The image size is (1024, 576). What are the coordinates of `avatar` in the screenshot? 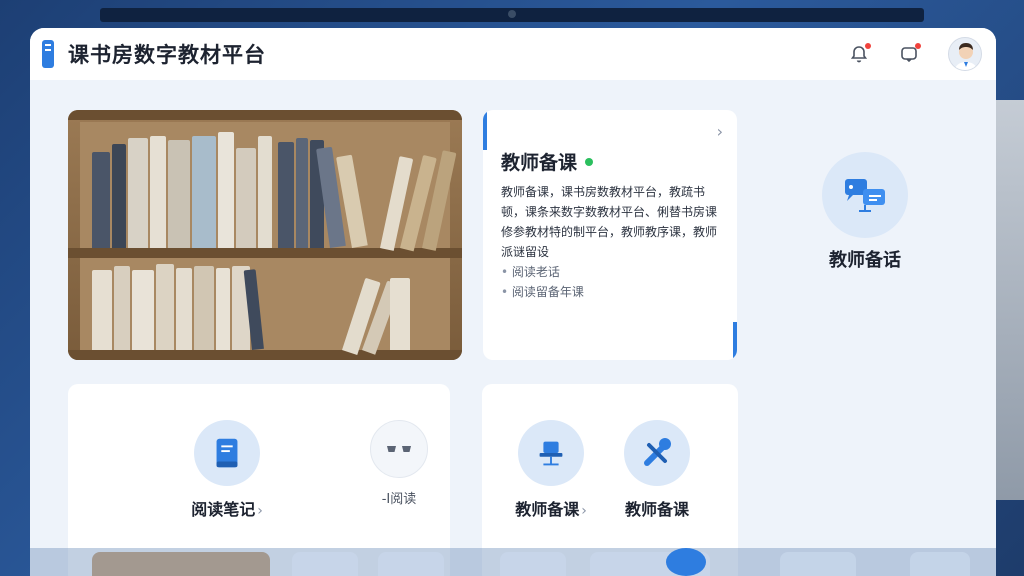 It's located at (965, 54).